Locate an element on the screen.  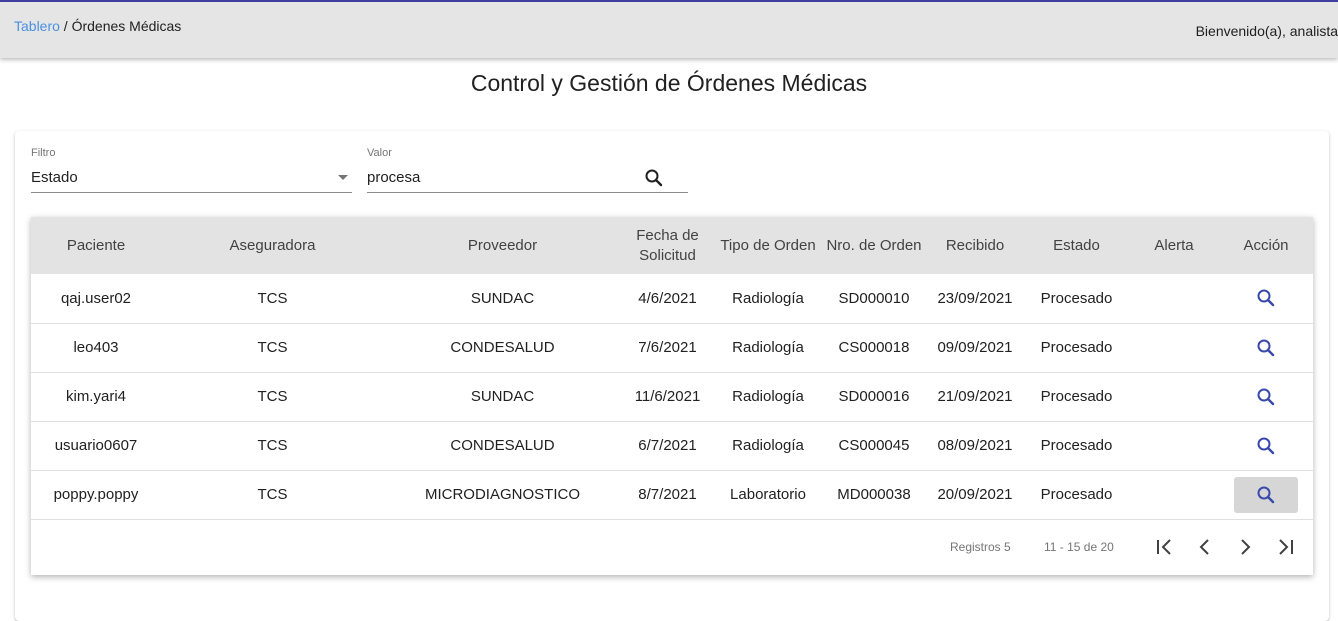
column-header-tipo-orden: Tipo de Orden is located at coordinates (768, 245).